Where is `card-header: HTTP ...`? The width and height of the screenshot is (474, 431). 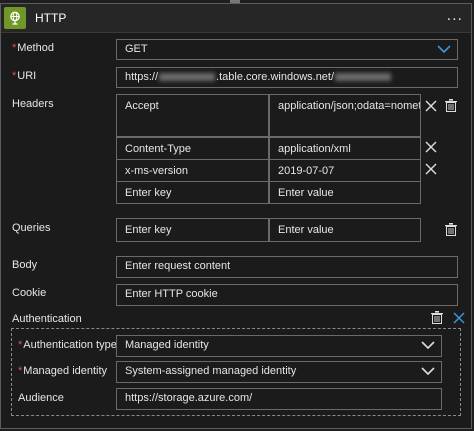 card-header: HTTP ... is located at coordinates (236, 18).